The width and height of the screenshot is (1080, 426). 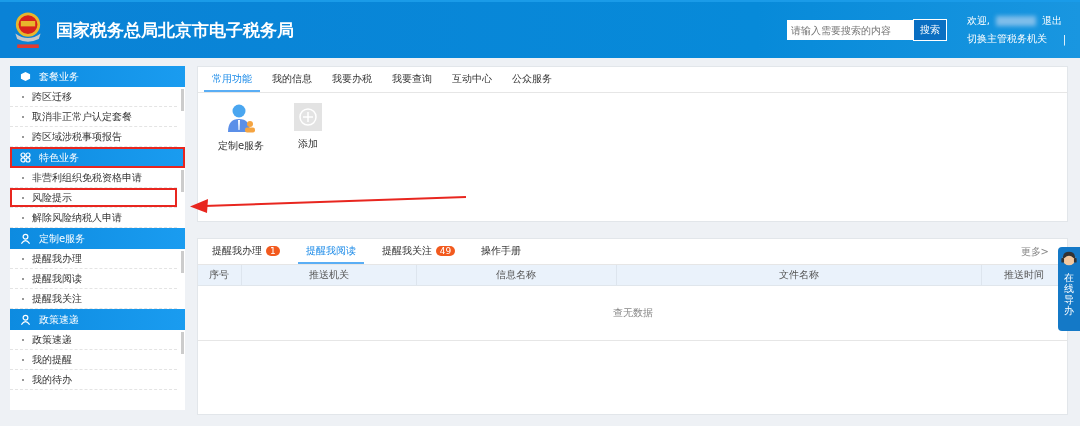 I want to click on shortcut-label: 添加, so click(x=308, y=144).